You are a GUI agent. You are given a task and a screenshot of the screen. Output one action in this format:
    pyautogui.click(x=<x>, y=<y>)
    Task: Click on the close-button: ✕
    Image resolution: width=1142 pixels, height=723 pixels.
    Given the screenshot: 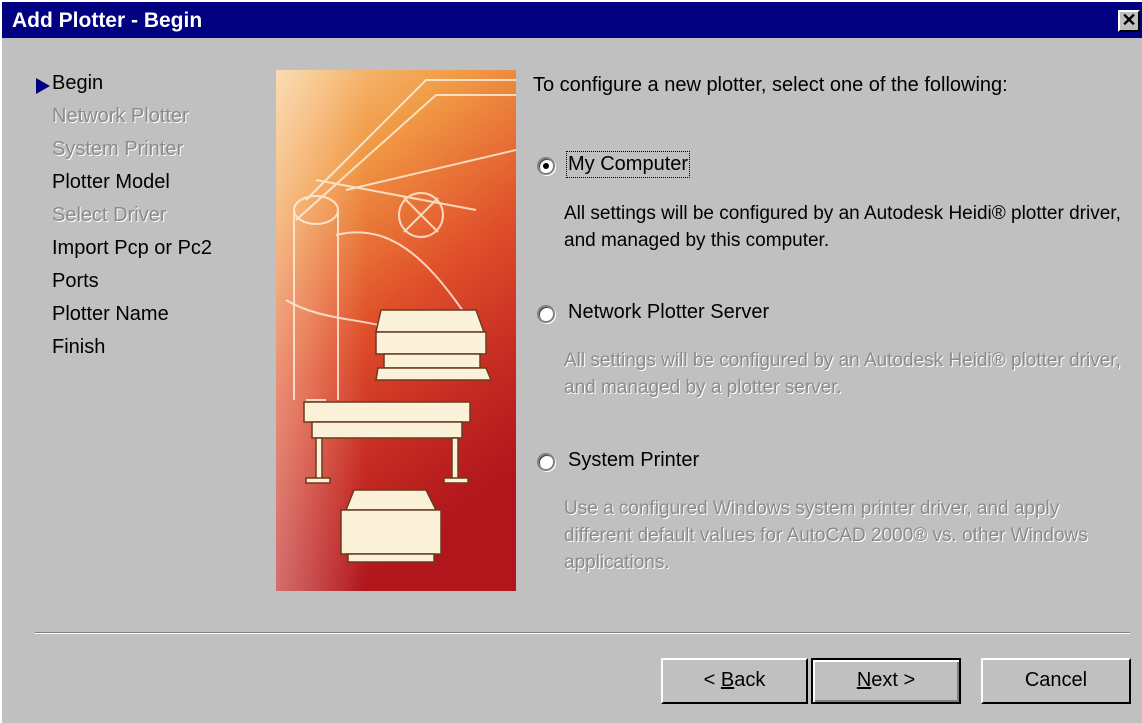 What is the action you would take?
    pyautogui.click(x=1129, y=21)
    